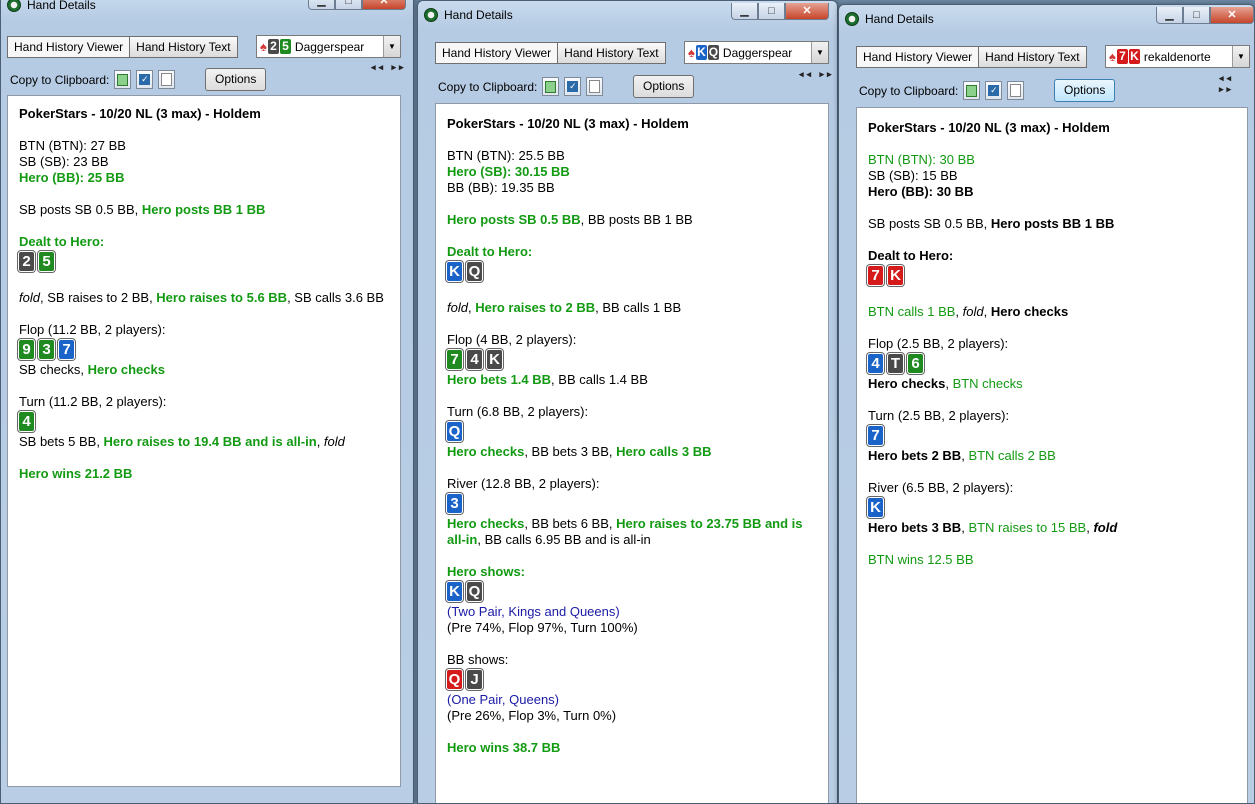 Image resolution: width=1255 pixels, height=804 pixels. I want to click on action-text: ,, so click(320, 441).